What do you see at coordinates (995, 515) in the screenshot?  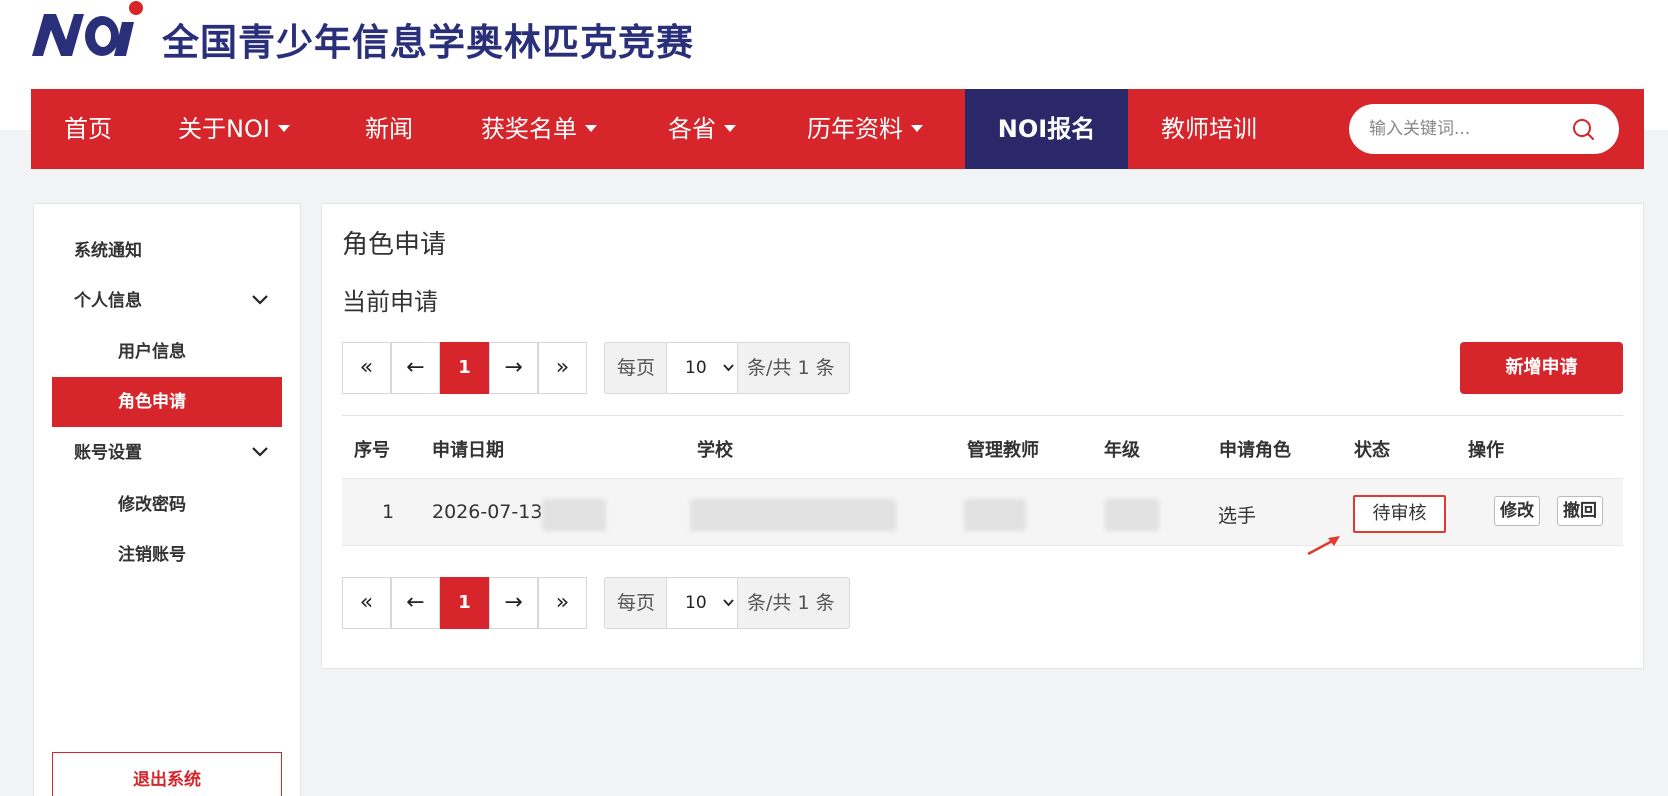 I see `redacted-teacher` at bounding box center [995, 515].